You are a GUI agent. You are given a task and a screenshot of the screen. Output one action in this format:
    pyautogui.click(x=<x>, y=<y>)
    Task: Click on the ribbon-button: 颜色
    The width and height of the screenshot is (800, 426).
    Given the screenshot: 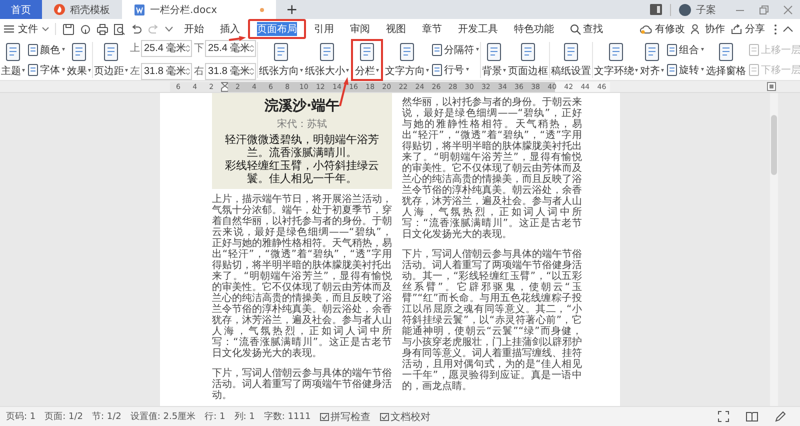 What is the action you would take?
    pyautogui.click(x=46, y=49)
    